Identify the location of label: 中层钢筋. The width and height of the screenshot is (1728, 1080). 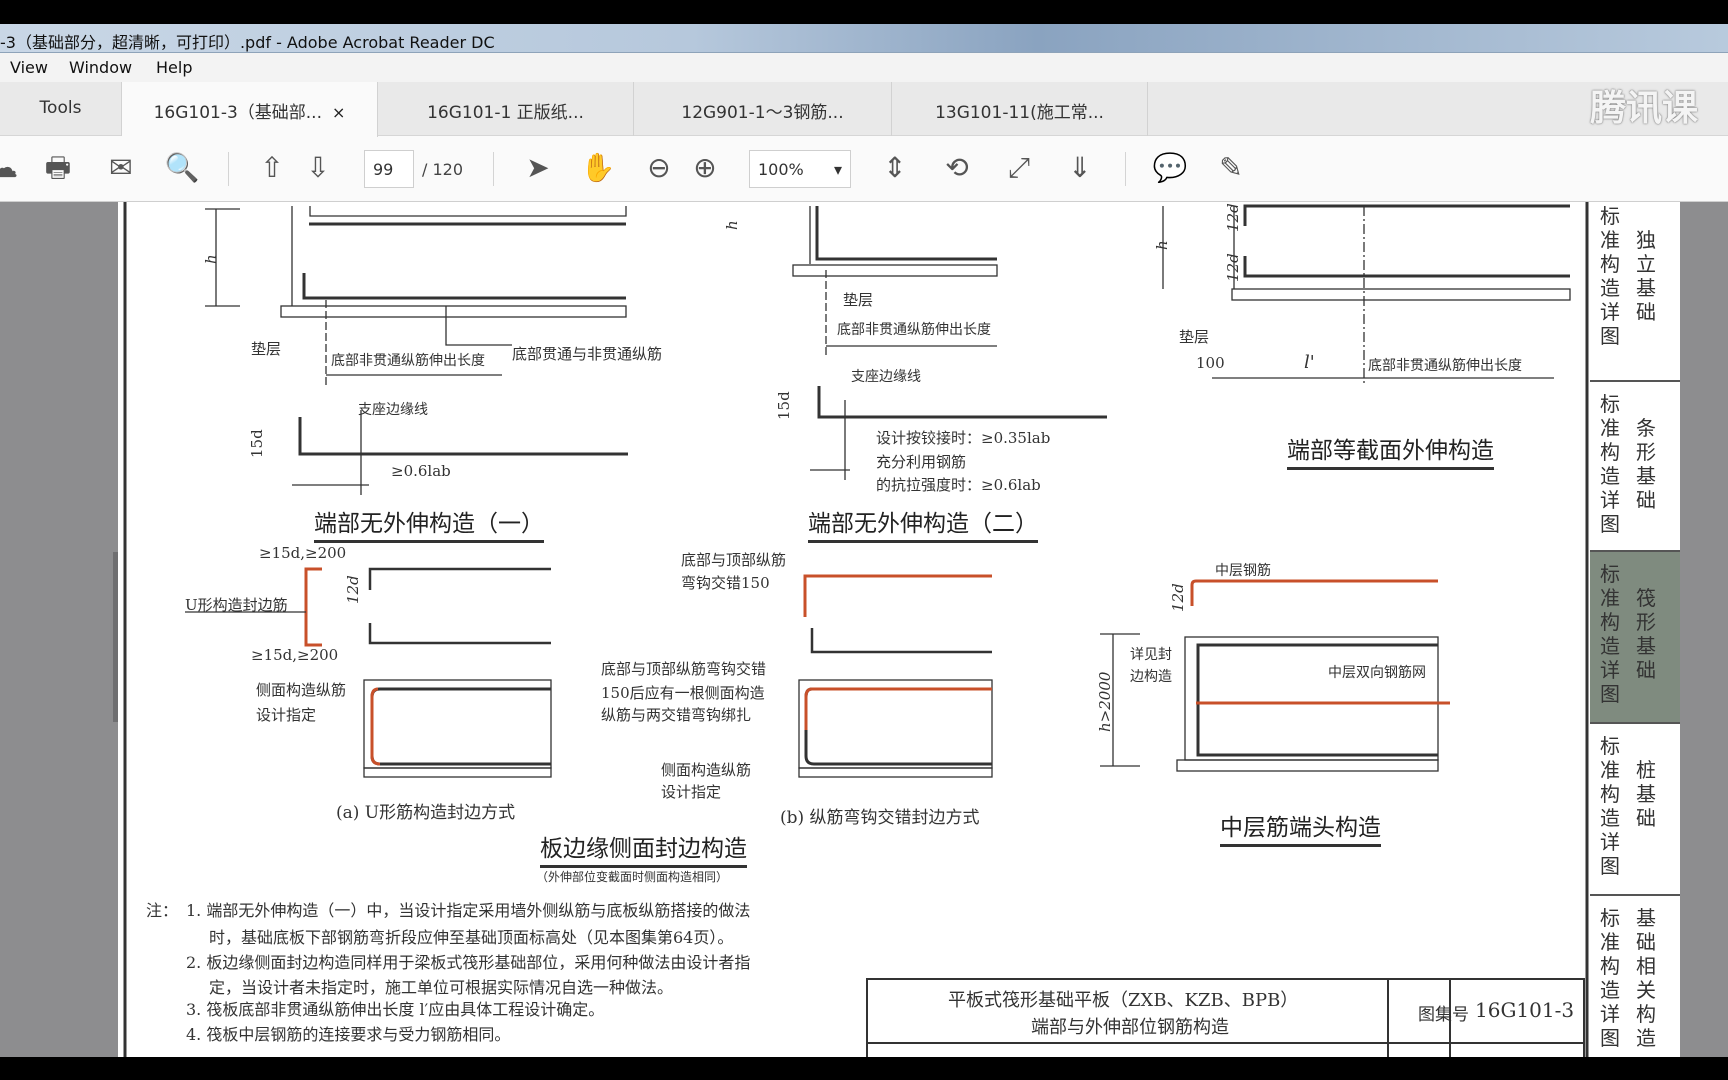
(1243, 571).